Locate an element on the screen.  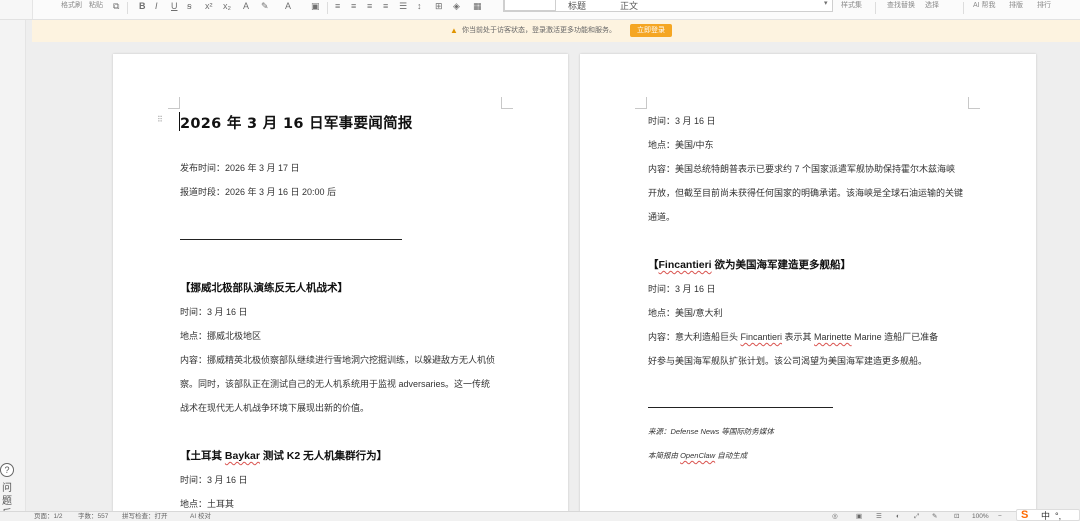
zoom-level: 100% is located at coordinates (980, 516).